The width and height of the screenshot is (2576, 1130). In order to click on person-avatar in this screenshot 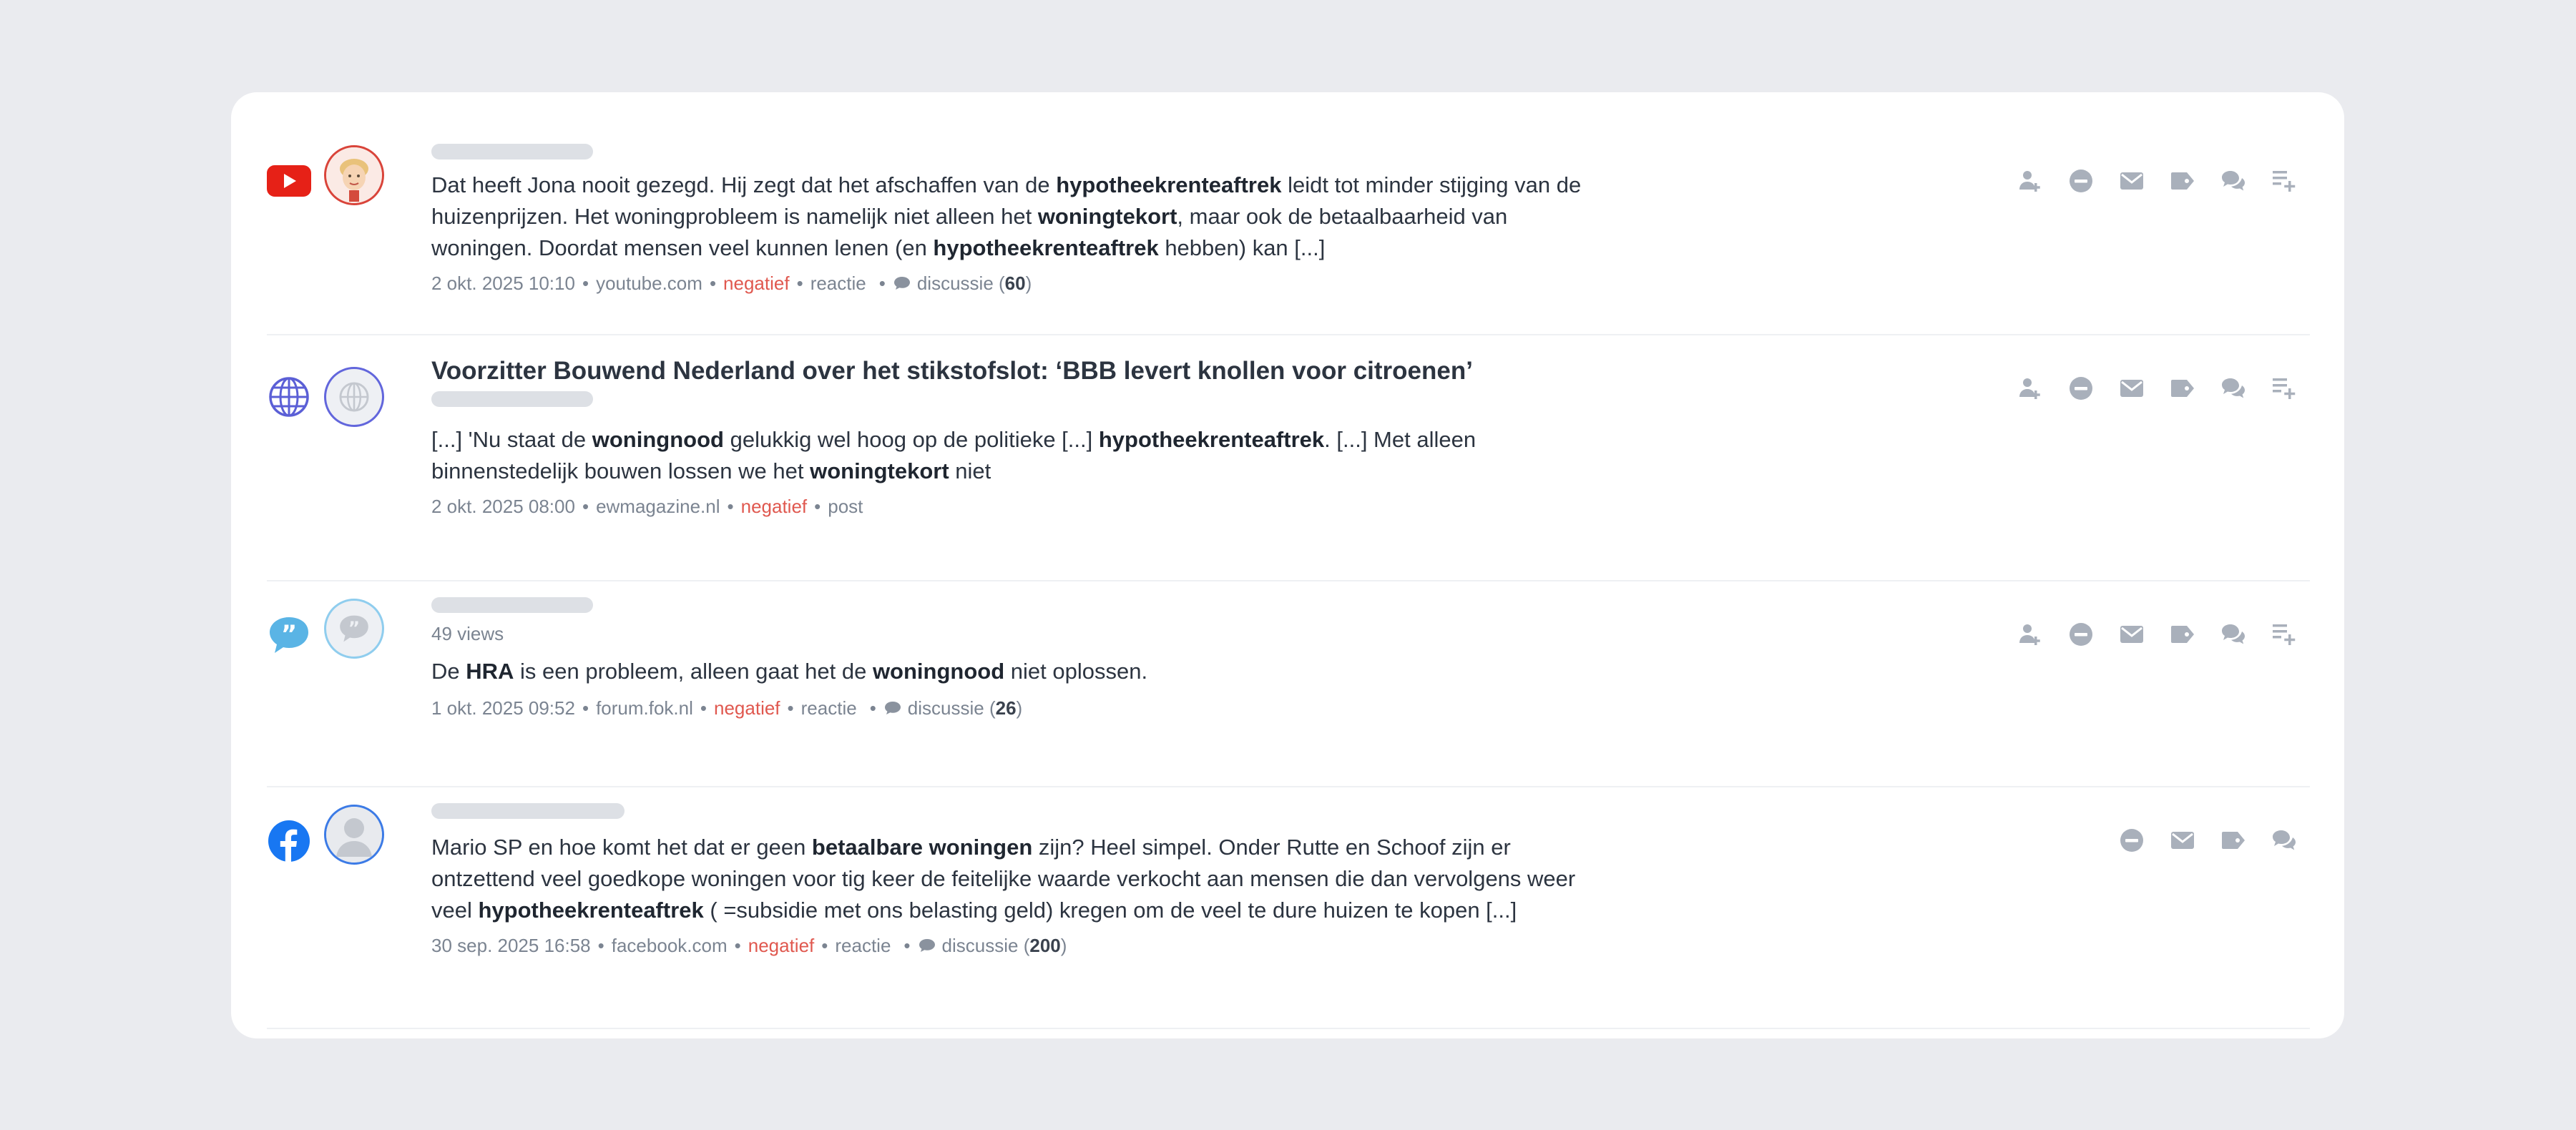, I will do `click(354, 835)`.